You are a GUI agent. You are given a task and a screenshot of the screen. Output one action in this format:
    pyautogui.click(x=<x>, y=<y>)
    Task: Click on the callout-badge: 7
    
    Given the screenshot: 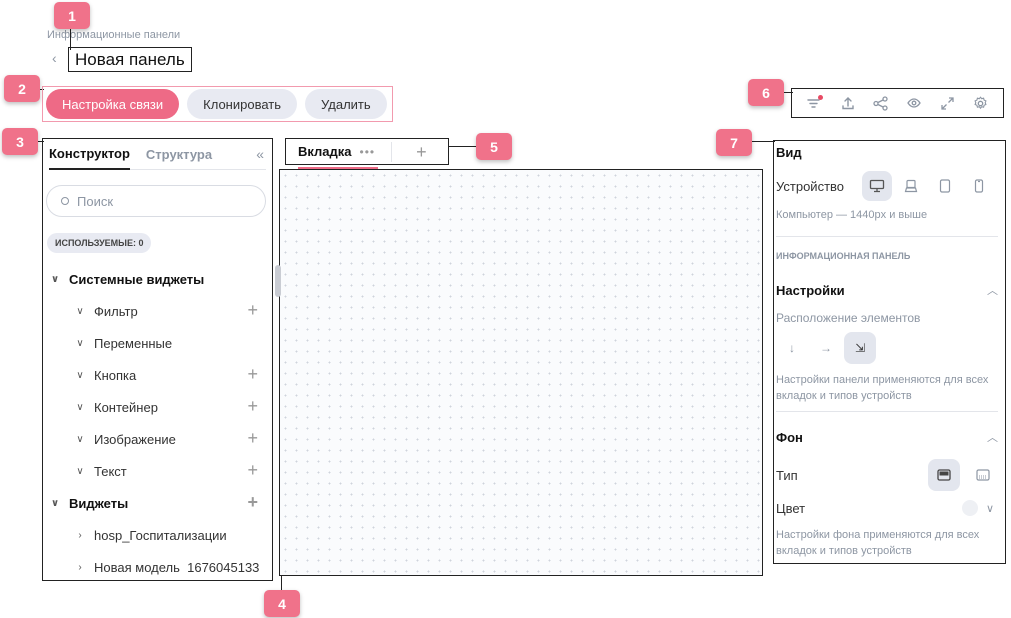 What is the action you would take?
    pyautogui.click(x=734, y=142)
    